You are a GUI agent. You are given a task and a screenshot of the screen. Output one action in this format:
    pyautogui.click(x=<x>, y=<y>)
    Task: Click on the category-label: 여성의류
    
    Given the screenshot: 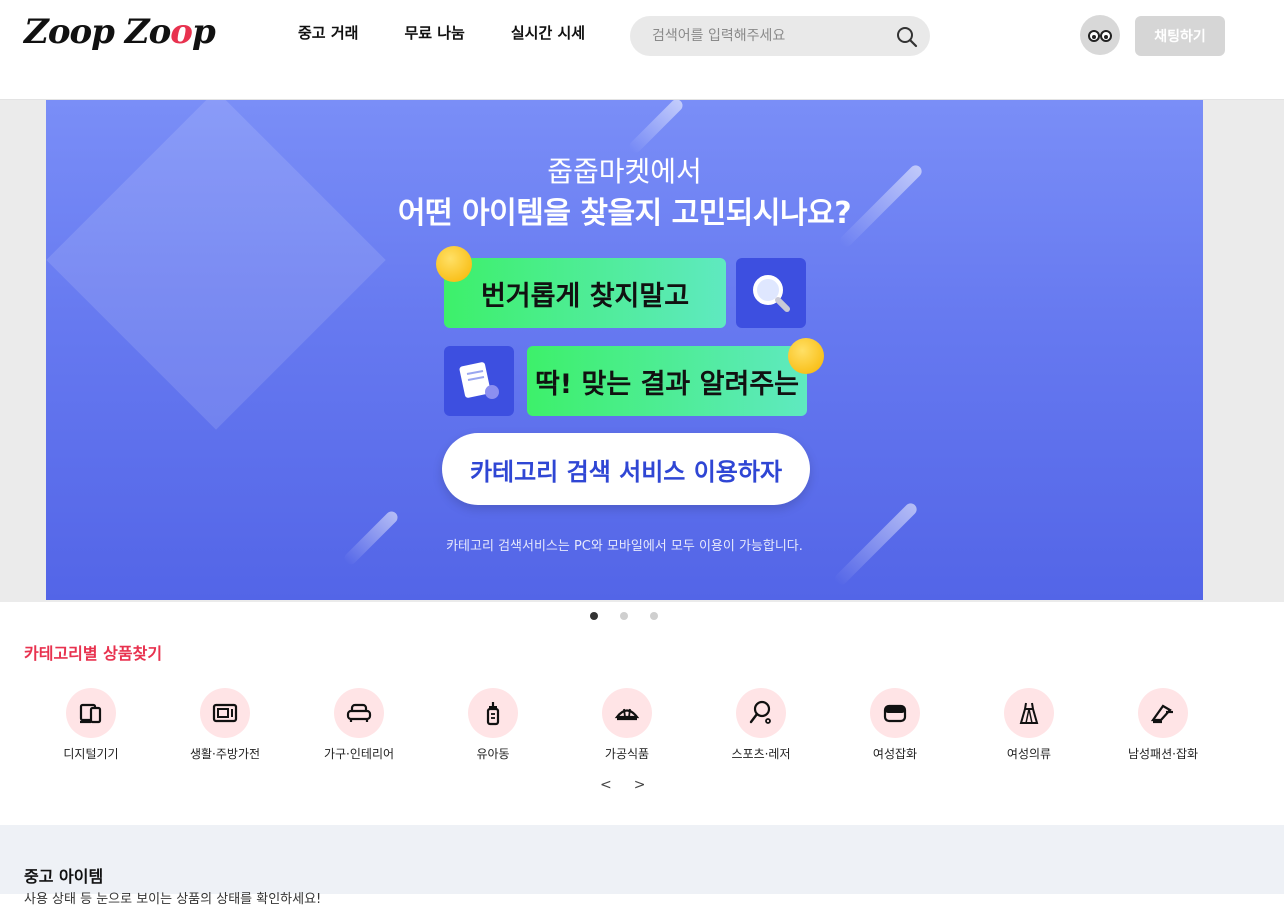 What is the action you would take?
    pyautogui.click(x=1029, y=754)
    